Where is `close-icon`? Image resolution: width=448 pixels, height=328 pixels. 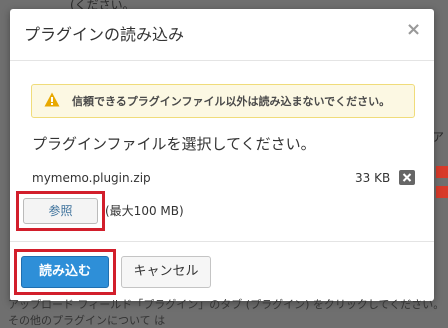
close-icon is located at coordinates (407, 177).